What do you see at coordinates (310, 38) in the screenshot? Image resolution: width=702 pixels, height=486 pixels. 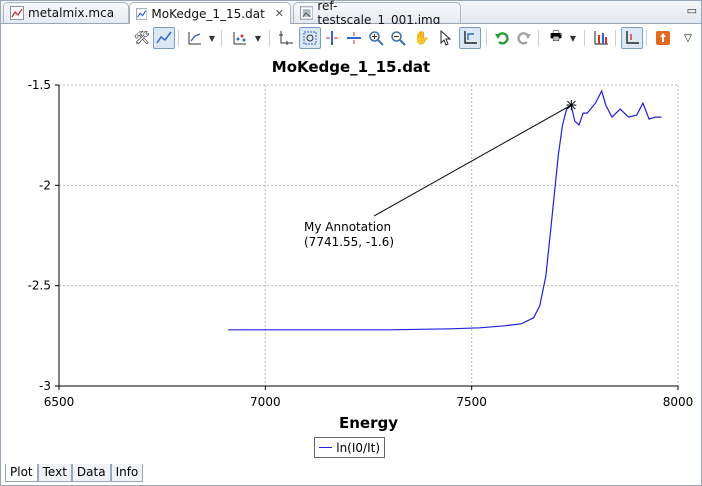 I see `zoom-box-icon` at bounding box center [310, 38].